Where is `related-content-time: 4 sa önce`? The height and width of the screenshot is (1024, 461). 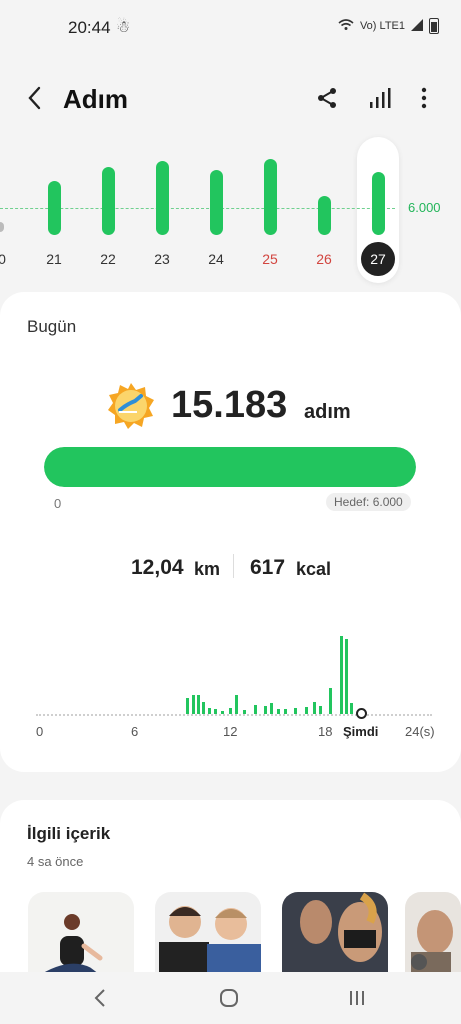 related-content-time: 4 sa önce is located at coordinates (55, 861).